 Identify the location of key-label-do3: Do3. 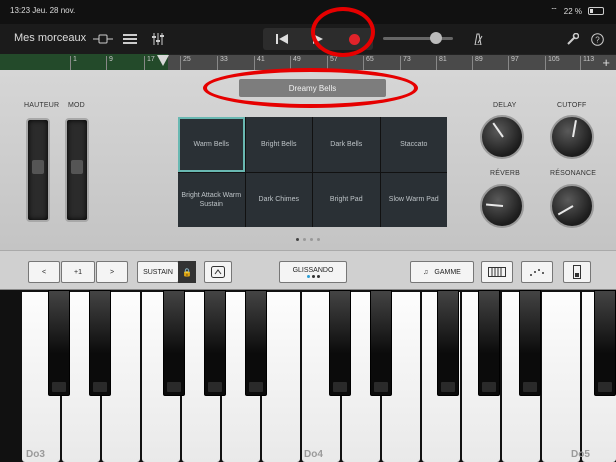
(35, 454).